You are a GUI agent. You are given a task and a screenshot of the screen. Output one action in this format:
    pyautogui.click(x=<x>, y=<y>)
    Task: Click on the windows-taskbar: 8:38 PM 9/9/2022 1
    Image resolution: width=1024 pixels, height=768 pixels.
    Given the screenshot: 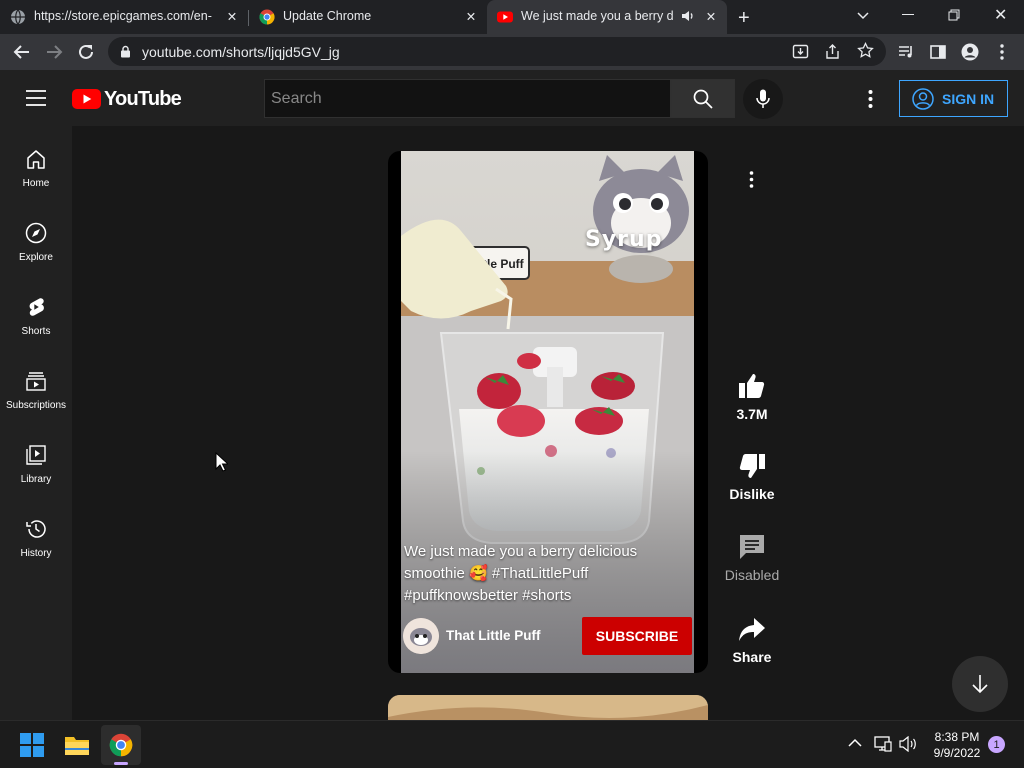 What is the action you would take?
    pyautogui.click(x=512, y=744)
    